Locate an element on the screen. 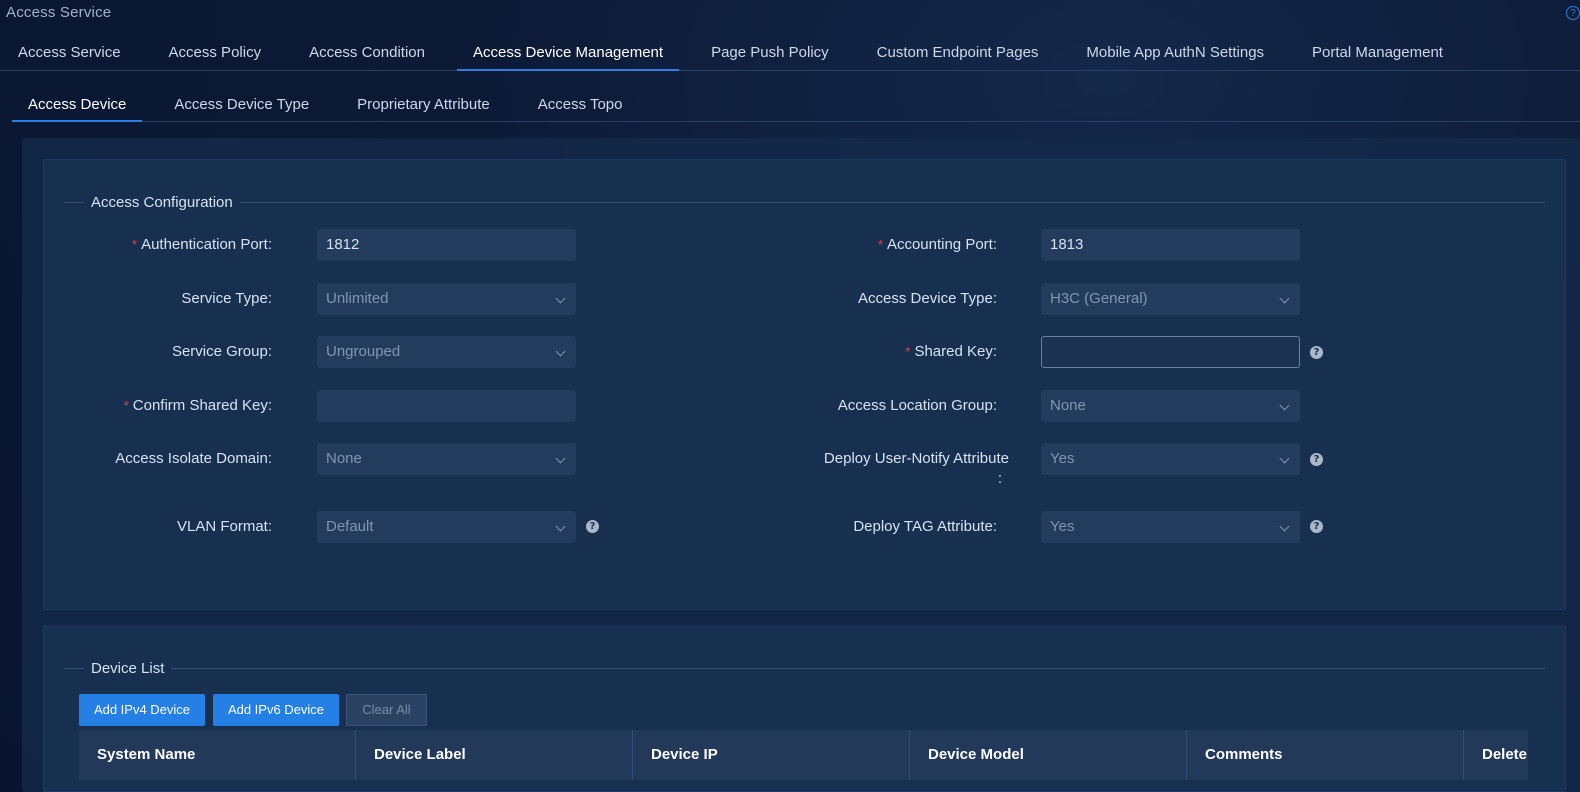  tab-custom-endpoint-pages: Custom Endpoint Pages is located at coordinates (958, 53).